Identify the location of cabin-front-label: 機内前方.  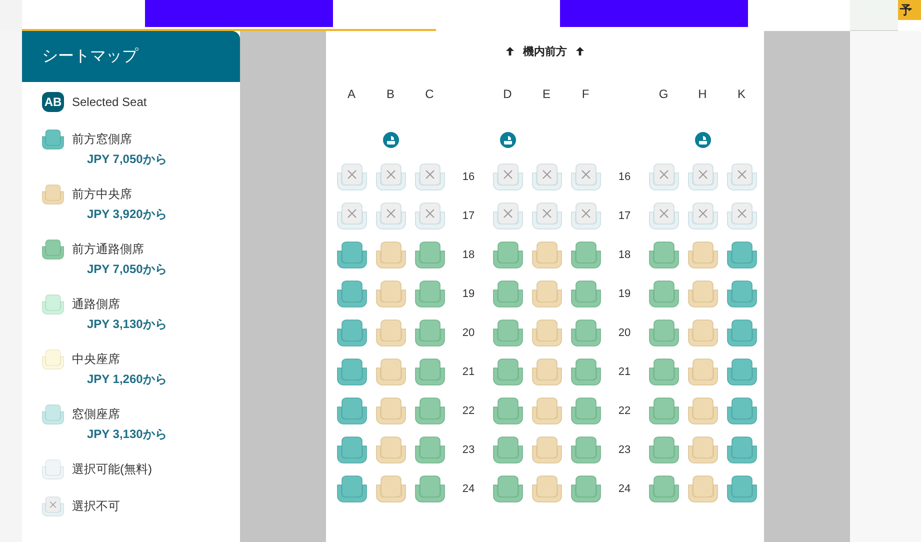
(545, 51).